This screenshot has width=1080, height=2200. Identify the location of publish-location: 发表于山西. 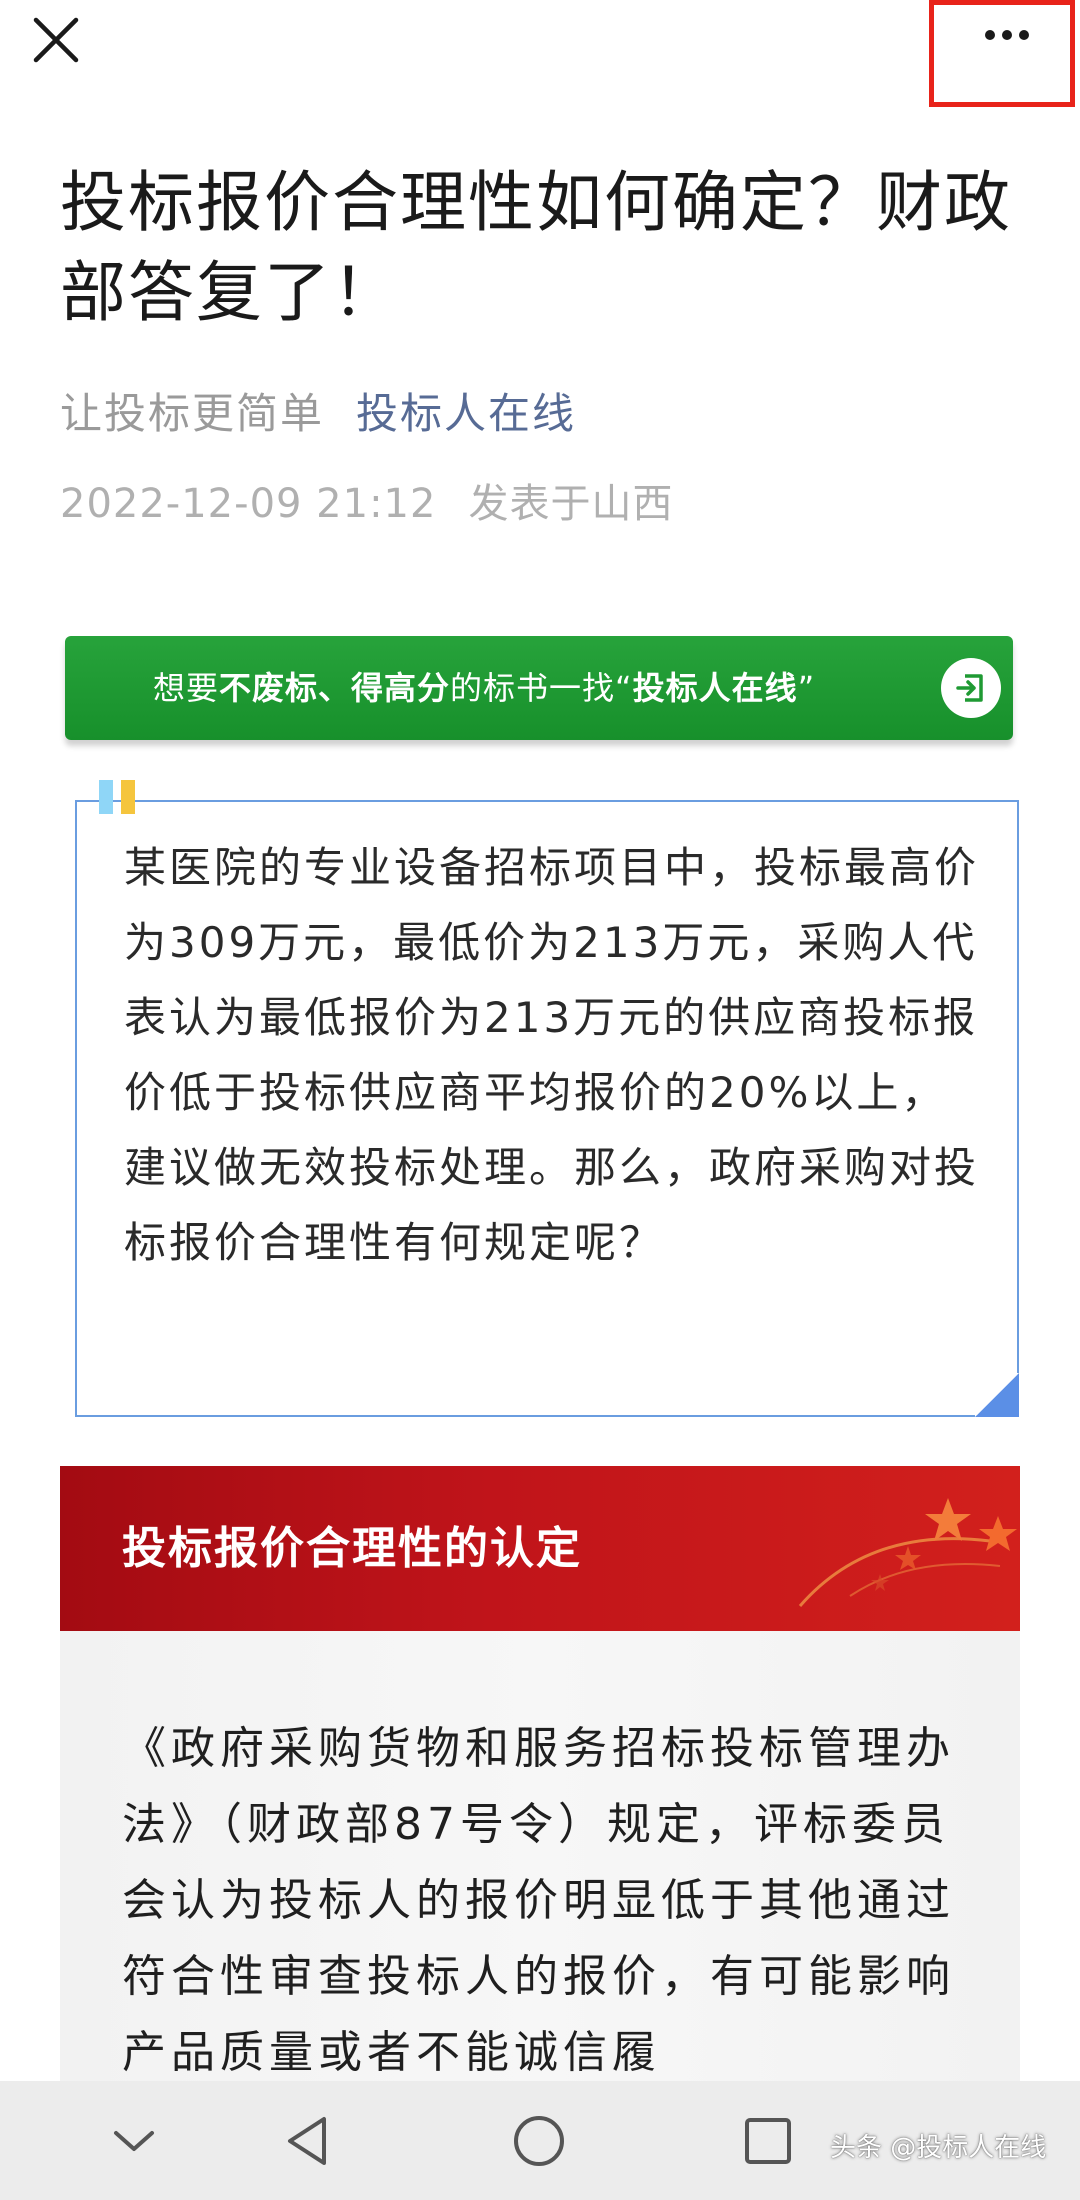
(571, 504).